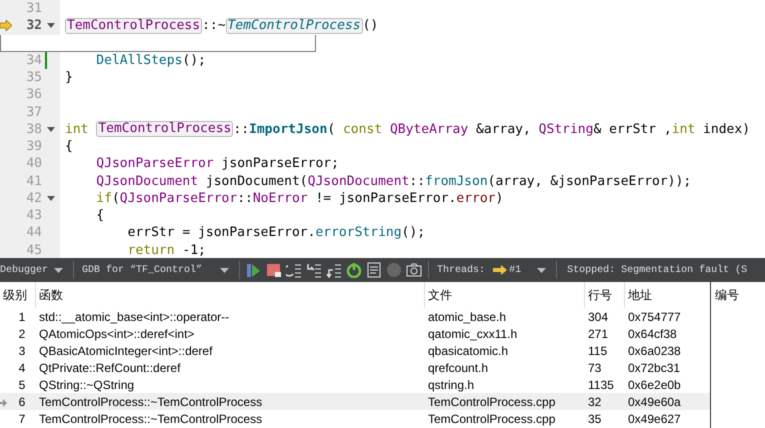  Describe the element at coordinates (414, 270) in the screenshot. I see `camera-icon` at that location.